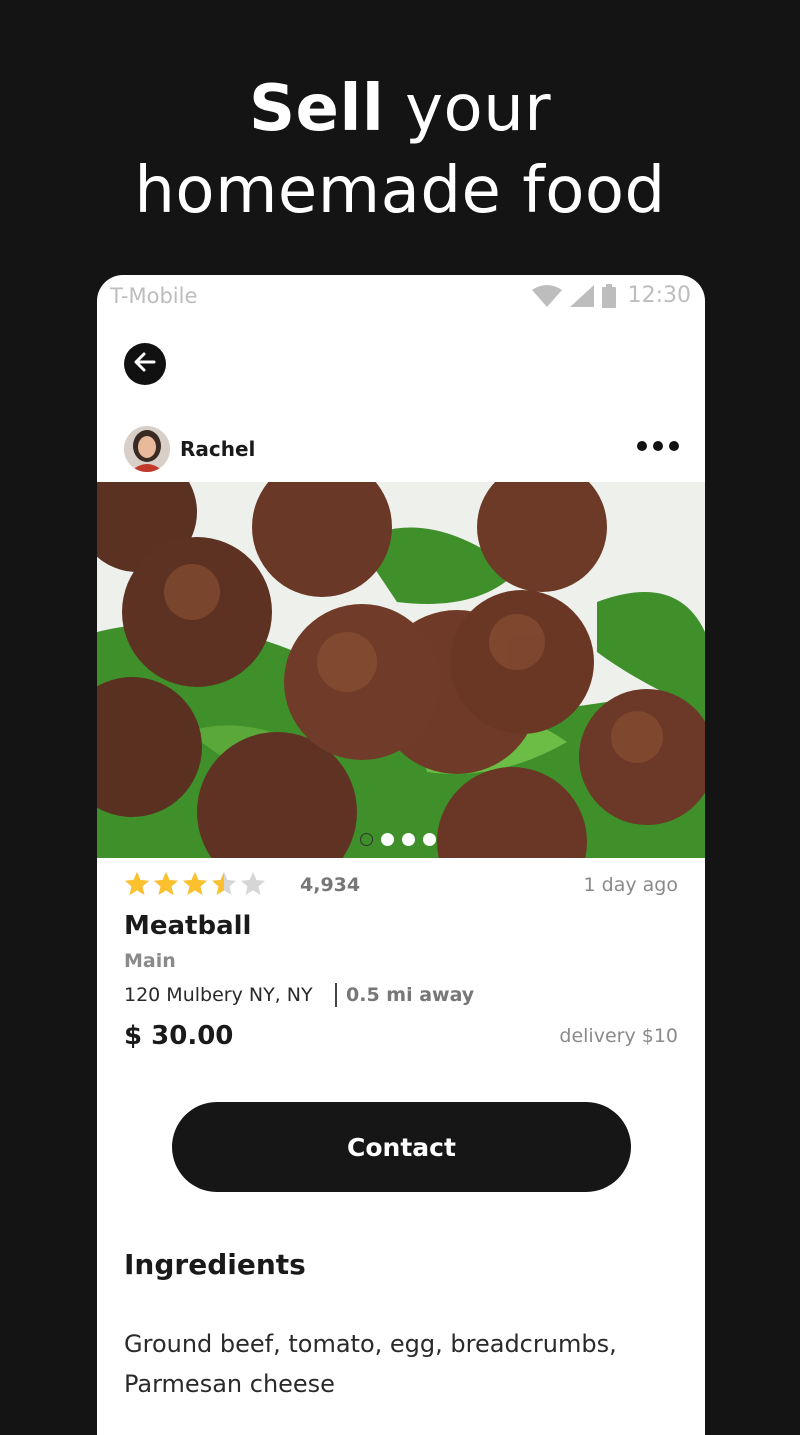 The width and height of the screenshot is (800, 1435). I want to click on carrier-label: T-Mobile, so click(154, 296).